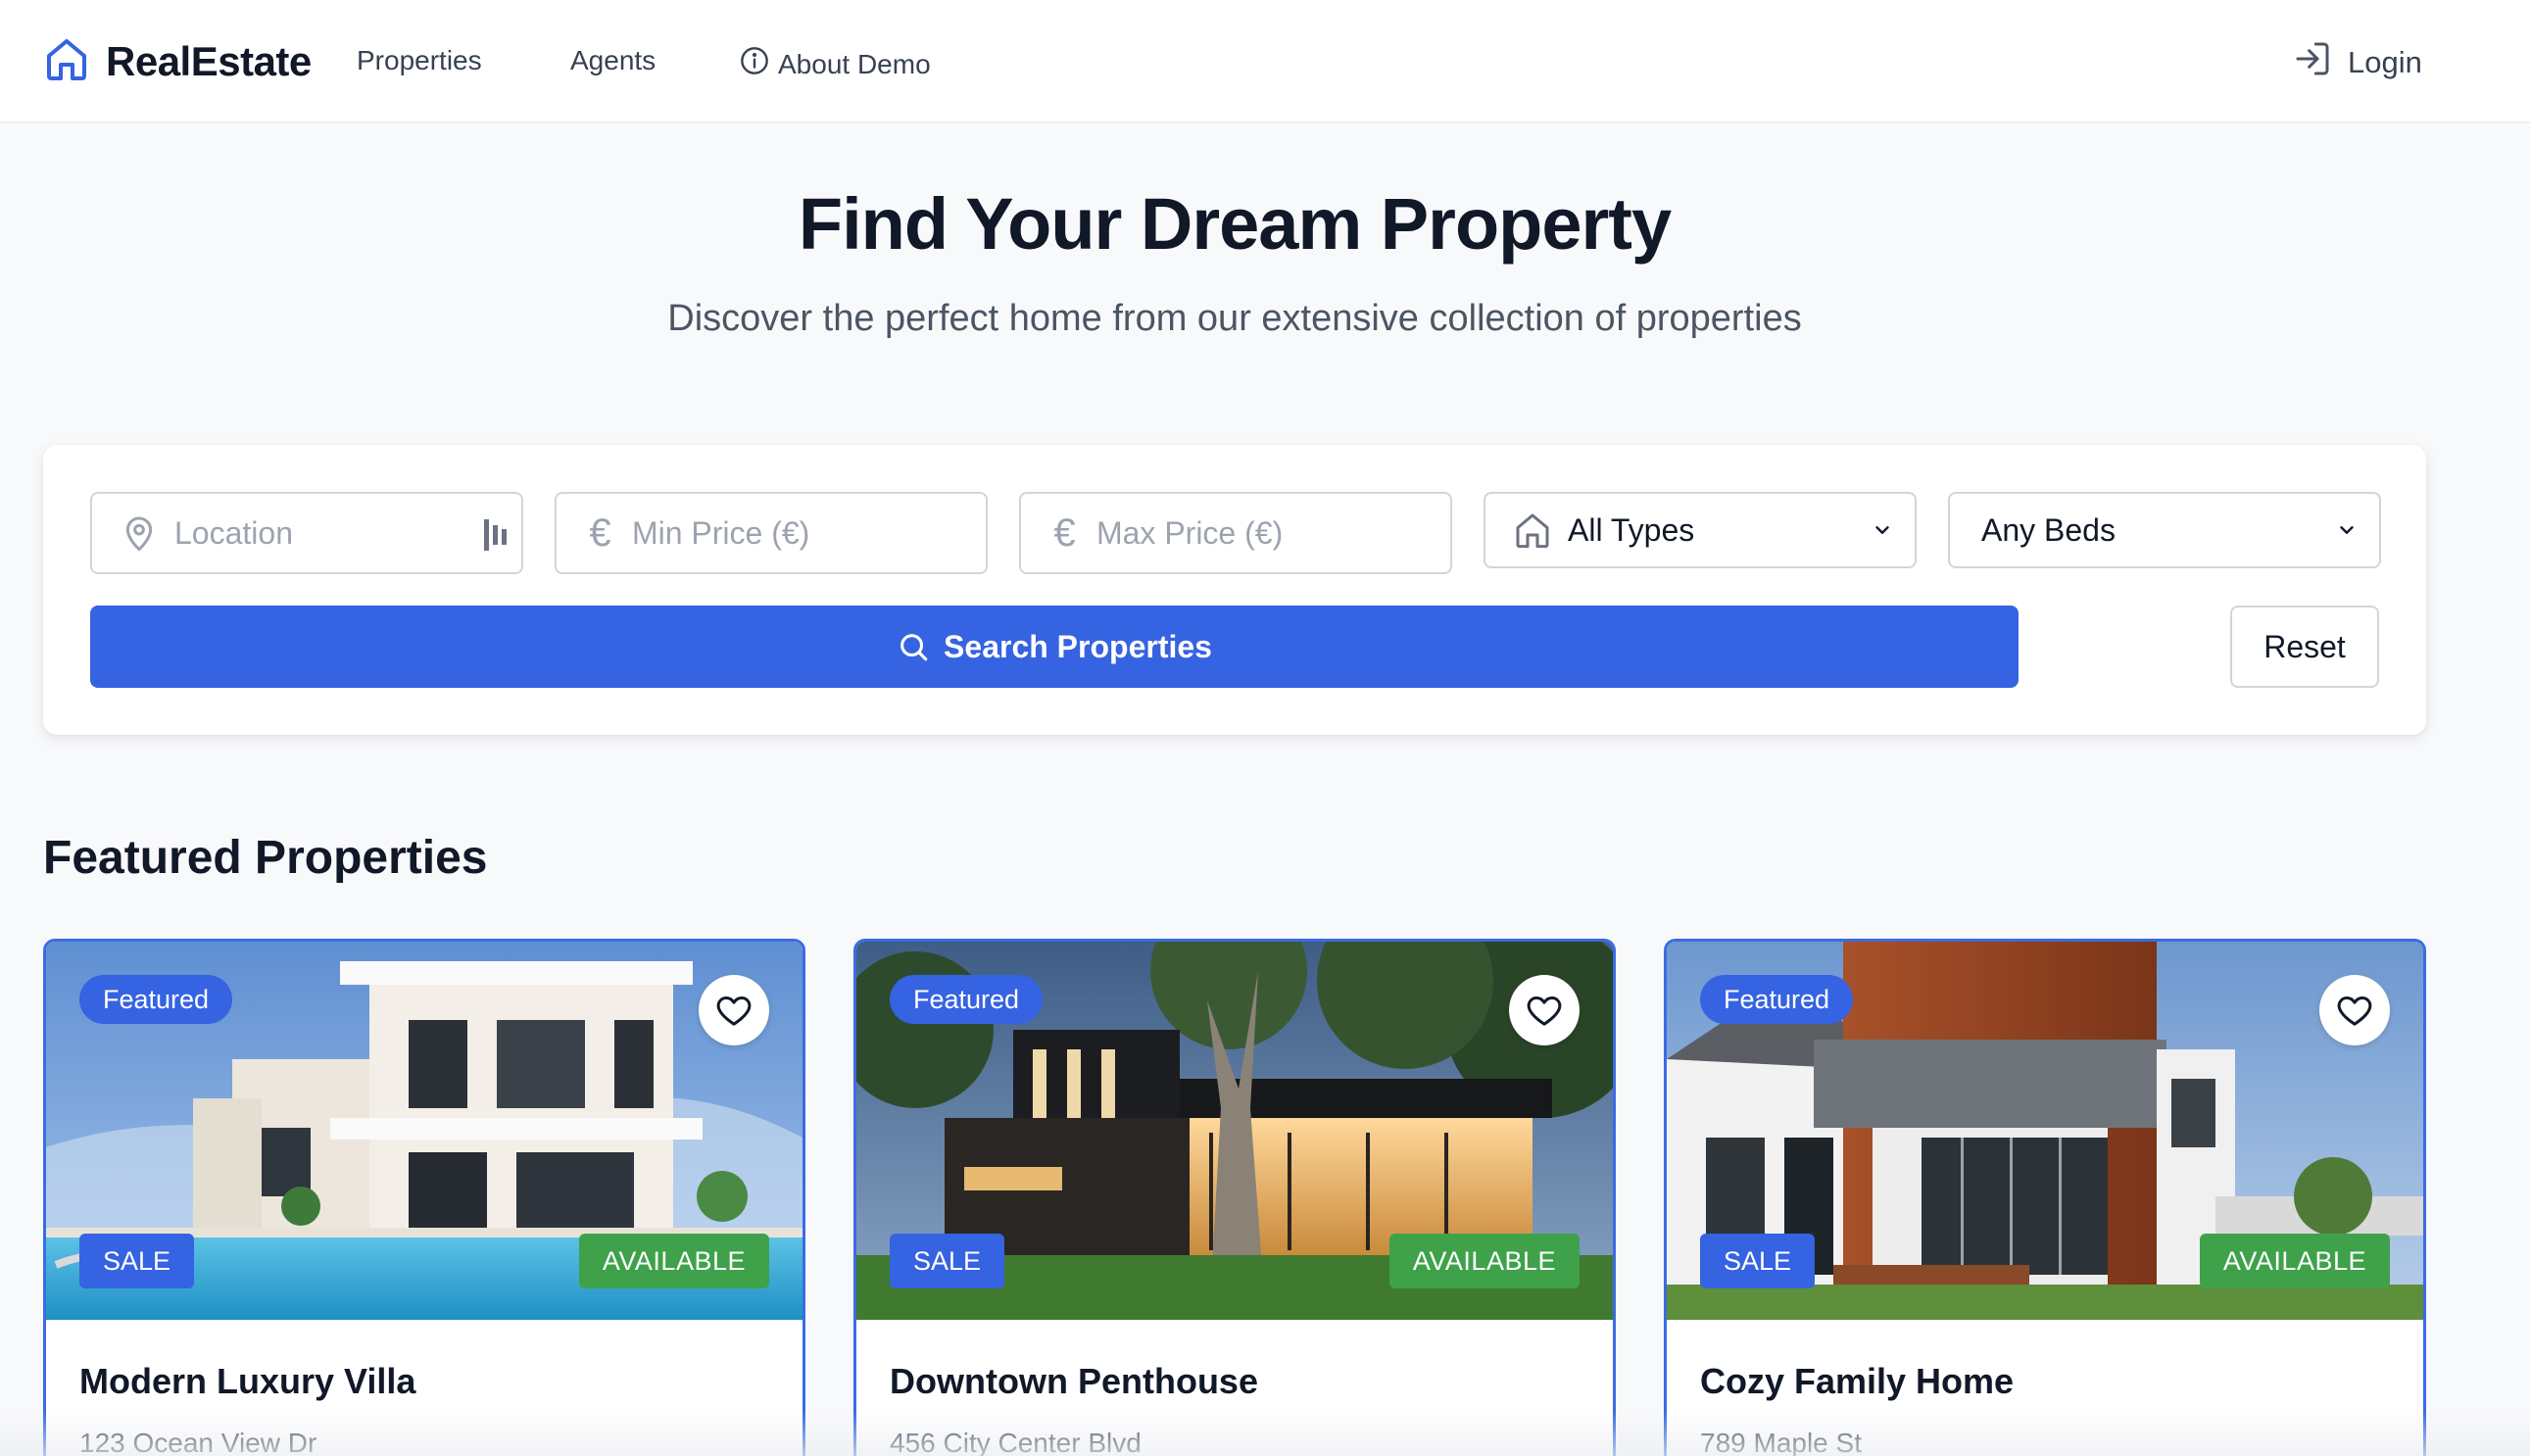 This screenshot has width=2530, height=1456. I want to click on property-address: 456 City Center Blvd, so click(1016, 1442).